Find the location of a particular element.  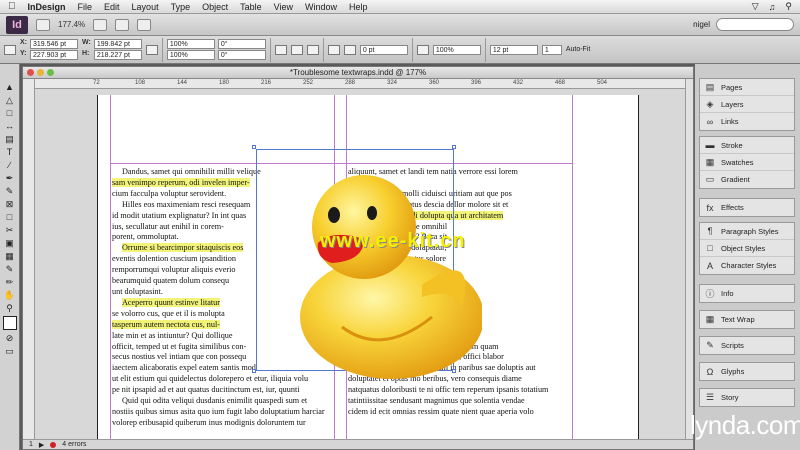

panel-scripts: ✎ Scripts is located at coordinates (747, 345).